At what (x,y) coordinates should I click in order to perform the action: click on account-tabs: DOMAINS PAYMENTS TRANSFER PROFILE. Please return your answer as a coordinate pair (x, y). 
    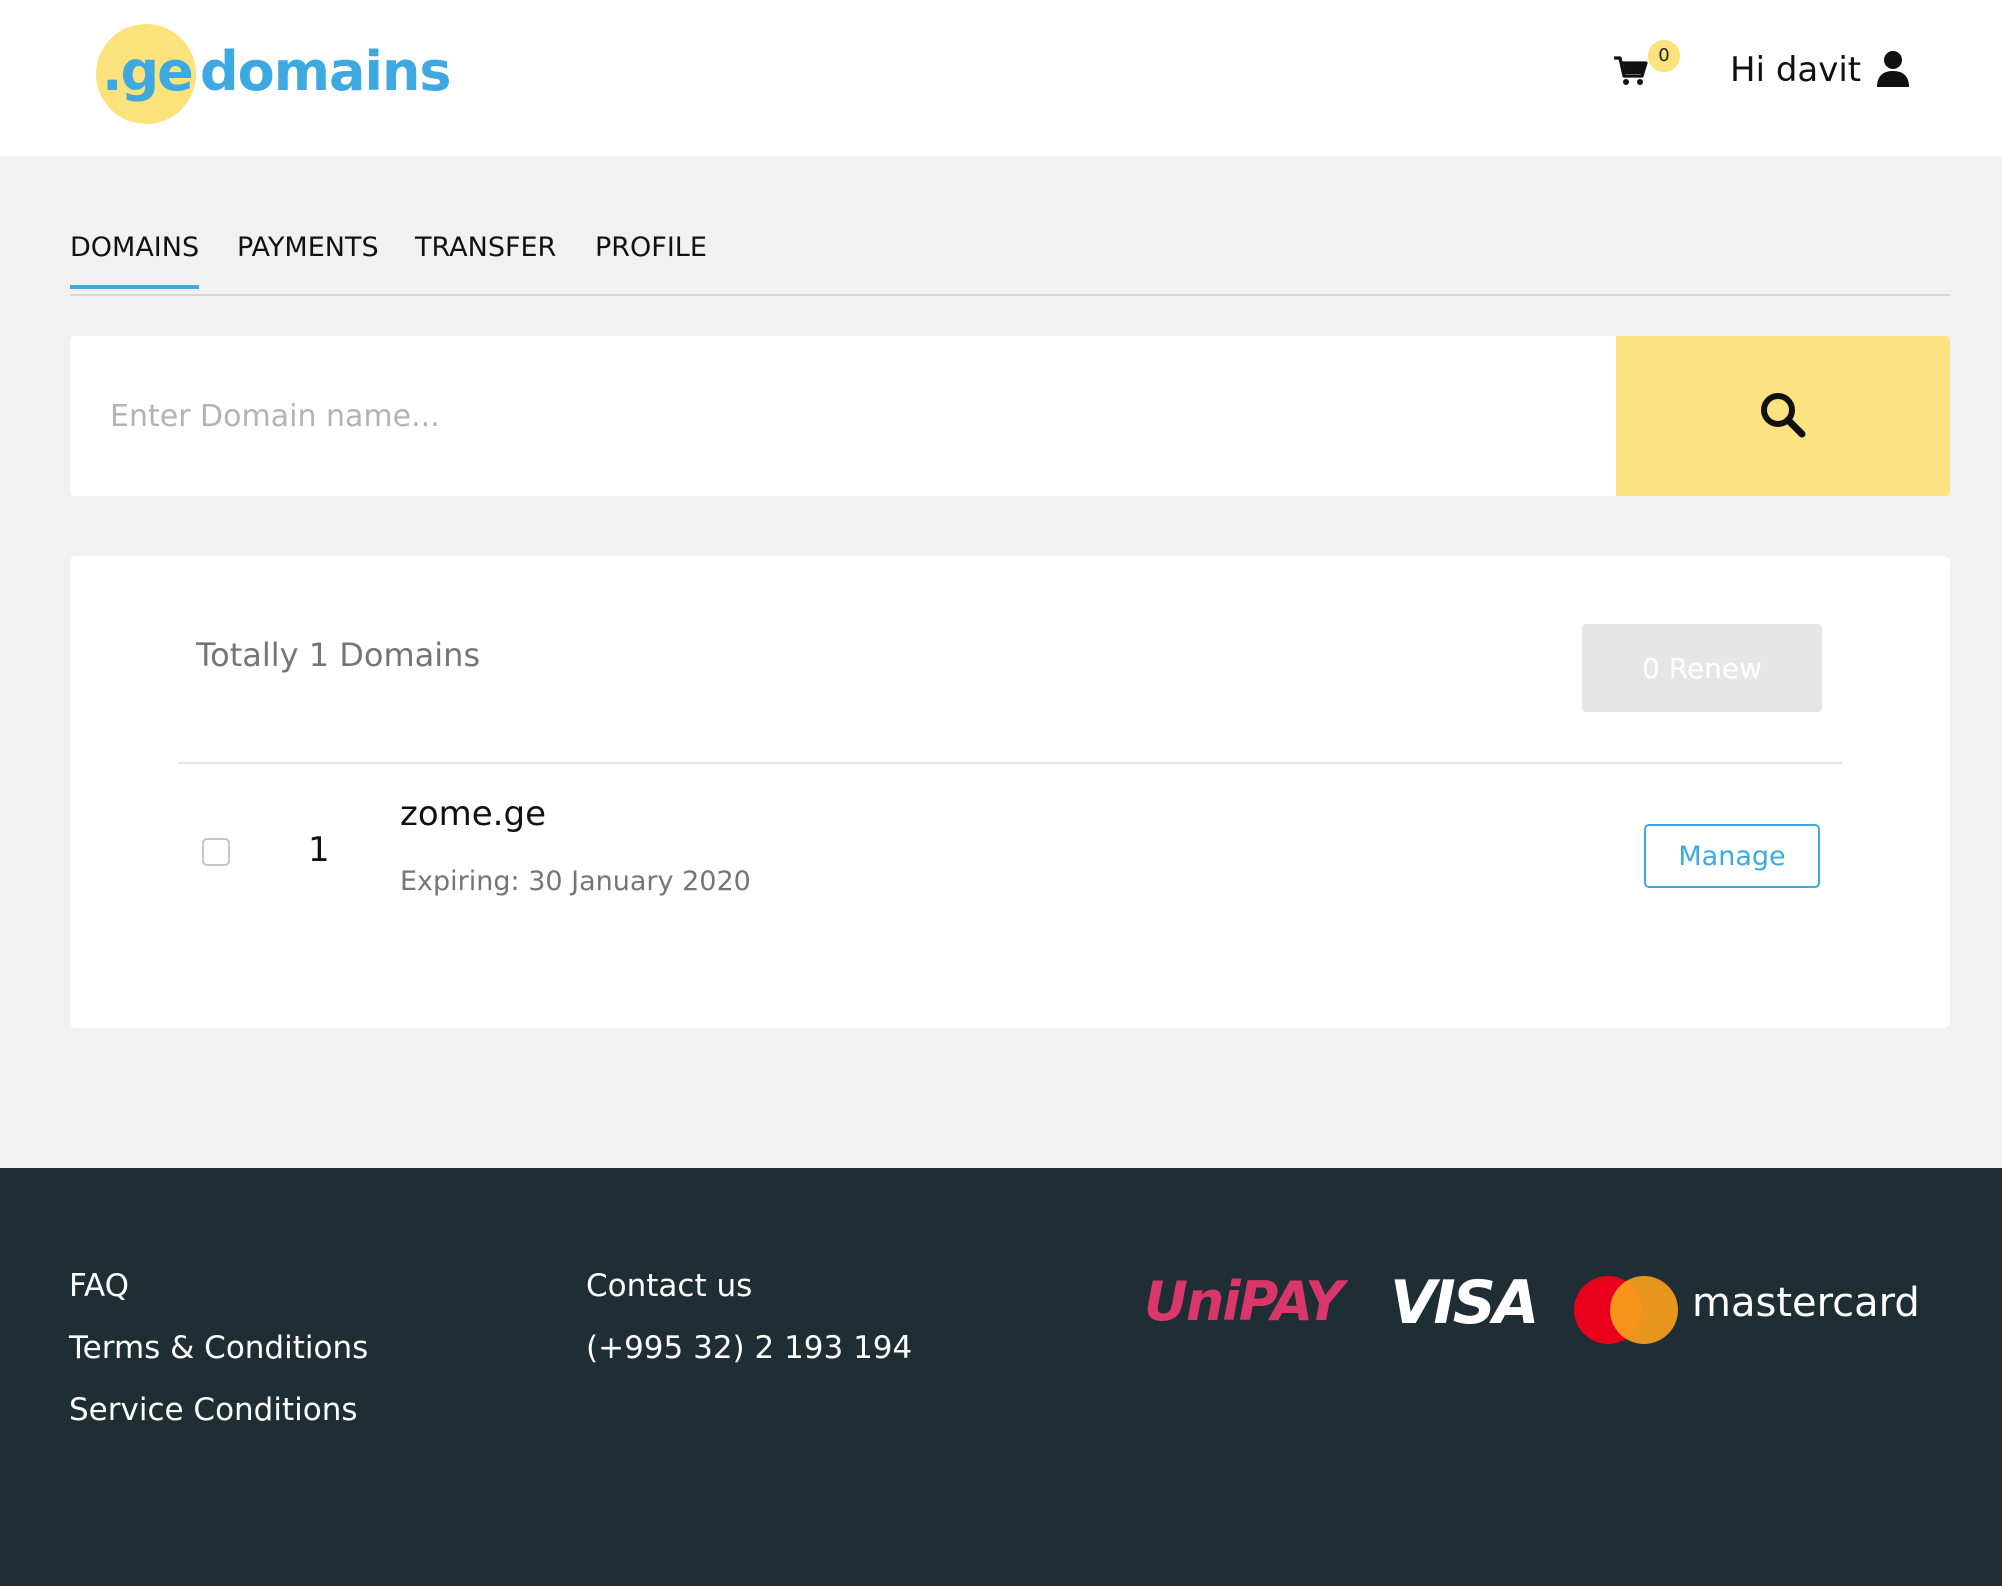
    Looking at the image, I should click on (1010, 256).